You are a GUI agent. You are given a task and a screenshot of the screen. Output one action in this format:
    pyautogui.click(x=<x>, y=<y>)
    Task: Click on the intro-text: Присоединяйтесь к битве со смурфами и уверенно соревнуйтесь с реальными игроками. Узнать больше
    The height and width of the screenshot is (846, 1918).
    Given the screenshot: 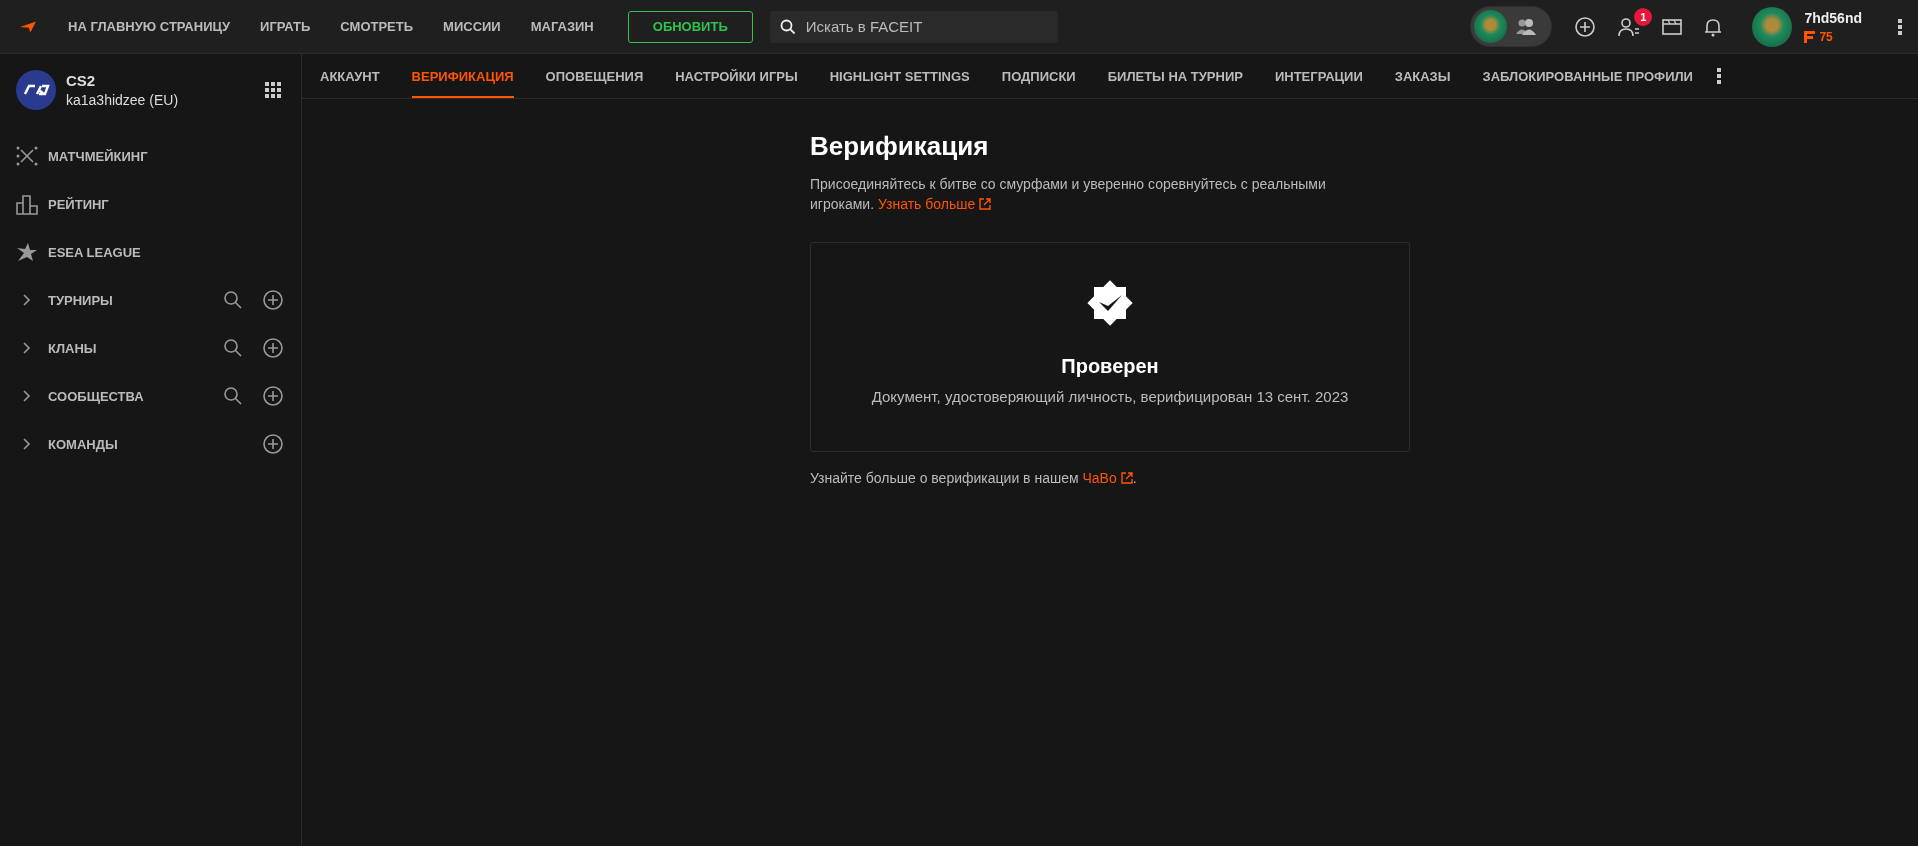 What is the action you would take?
    pyautogui.click(x=1068, y=194)
    